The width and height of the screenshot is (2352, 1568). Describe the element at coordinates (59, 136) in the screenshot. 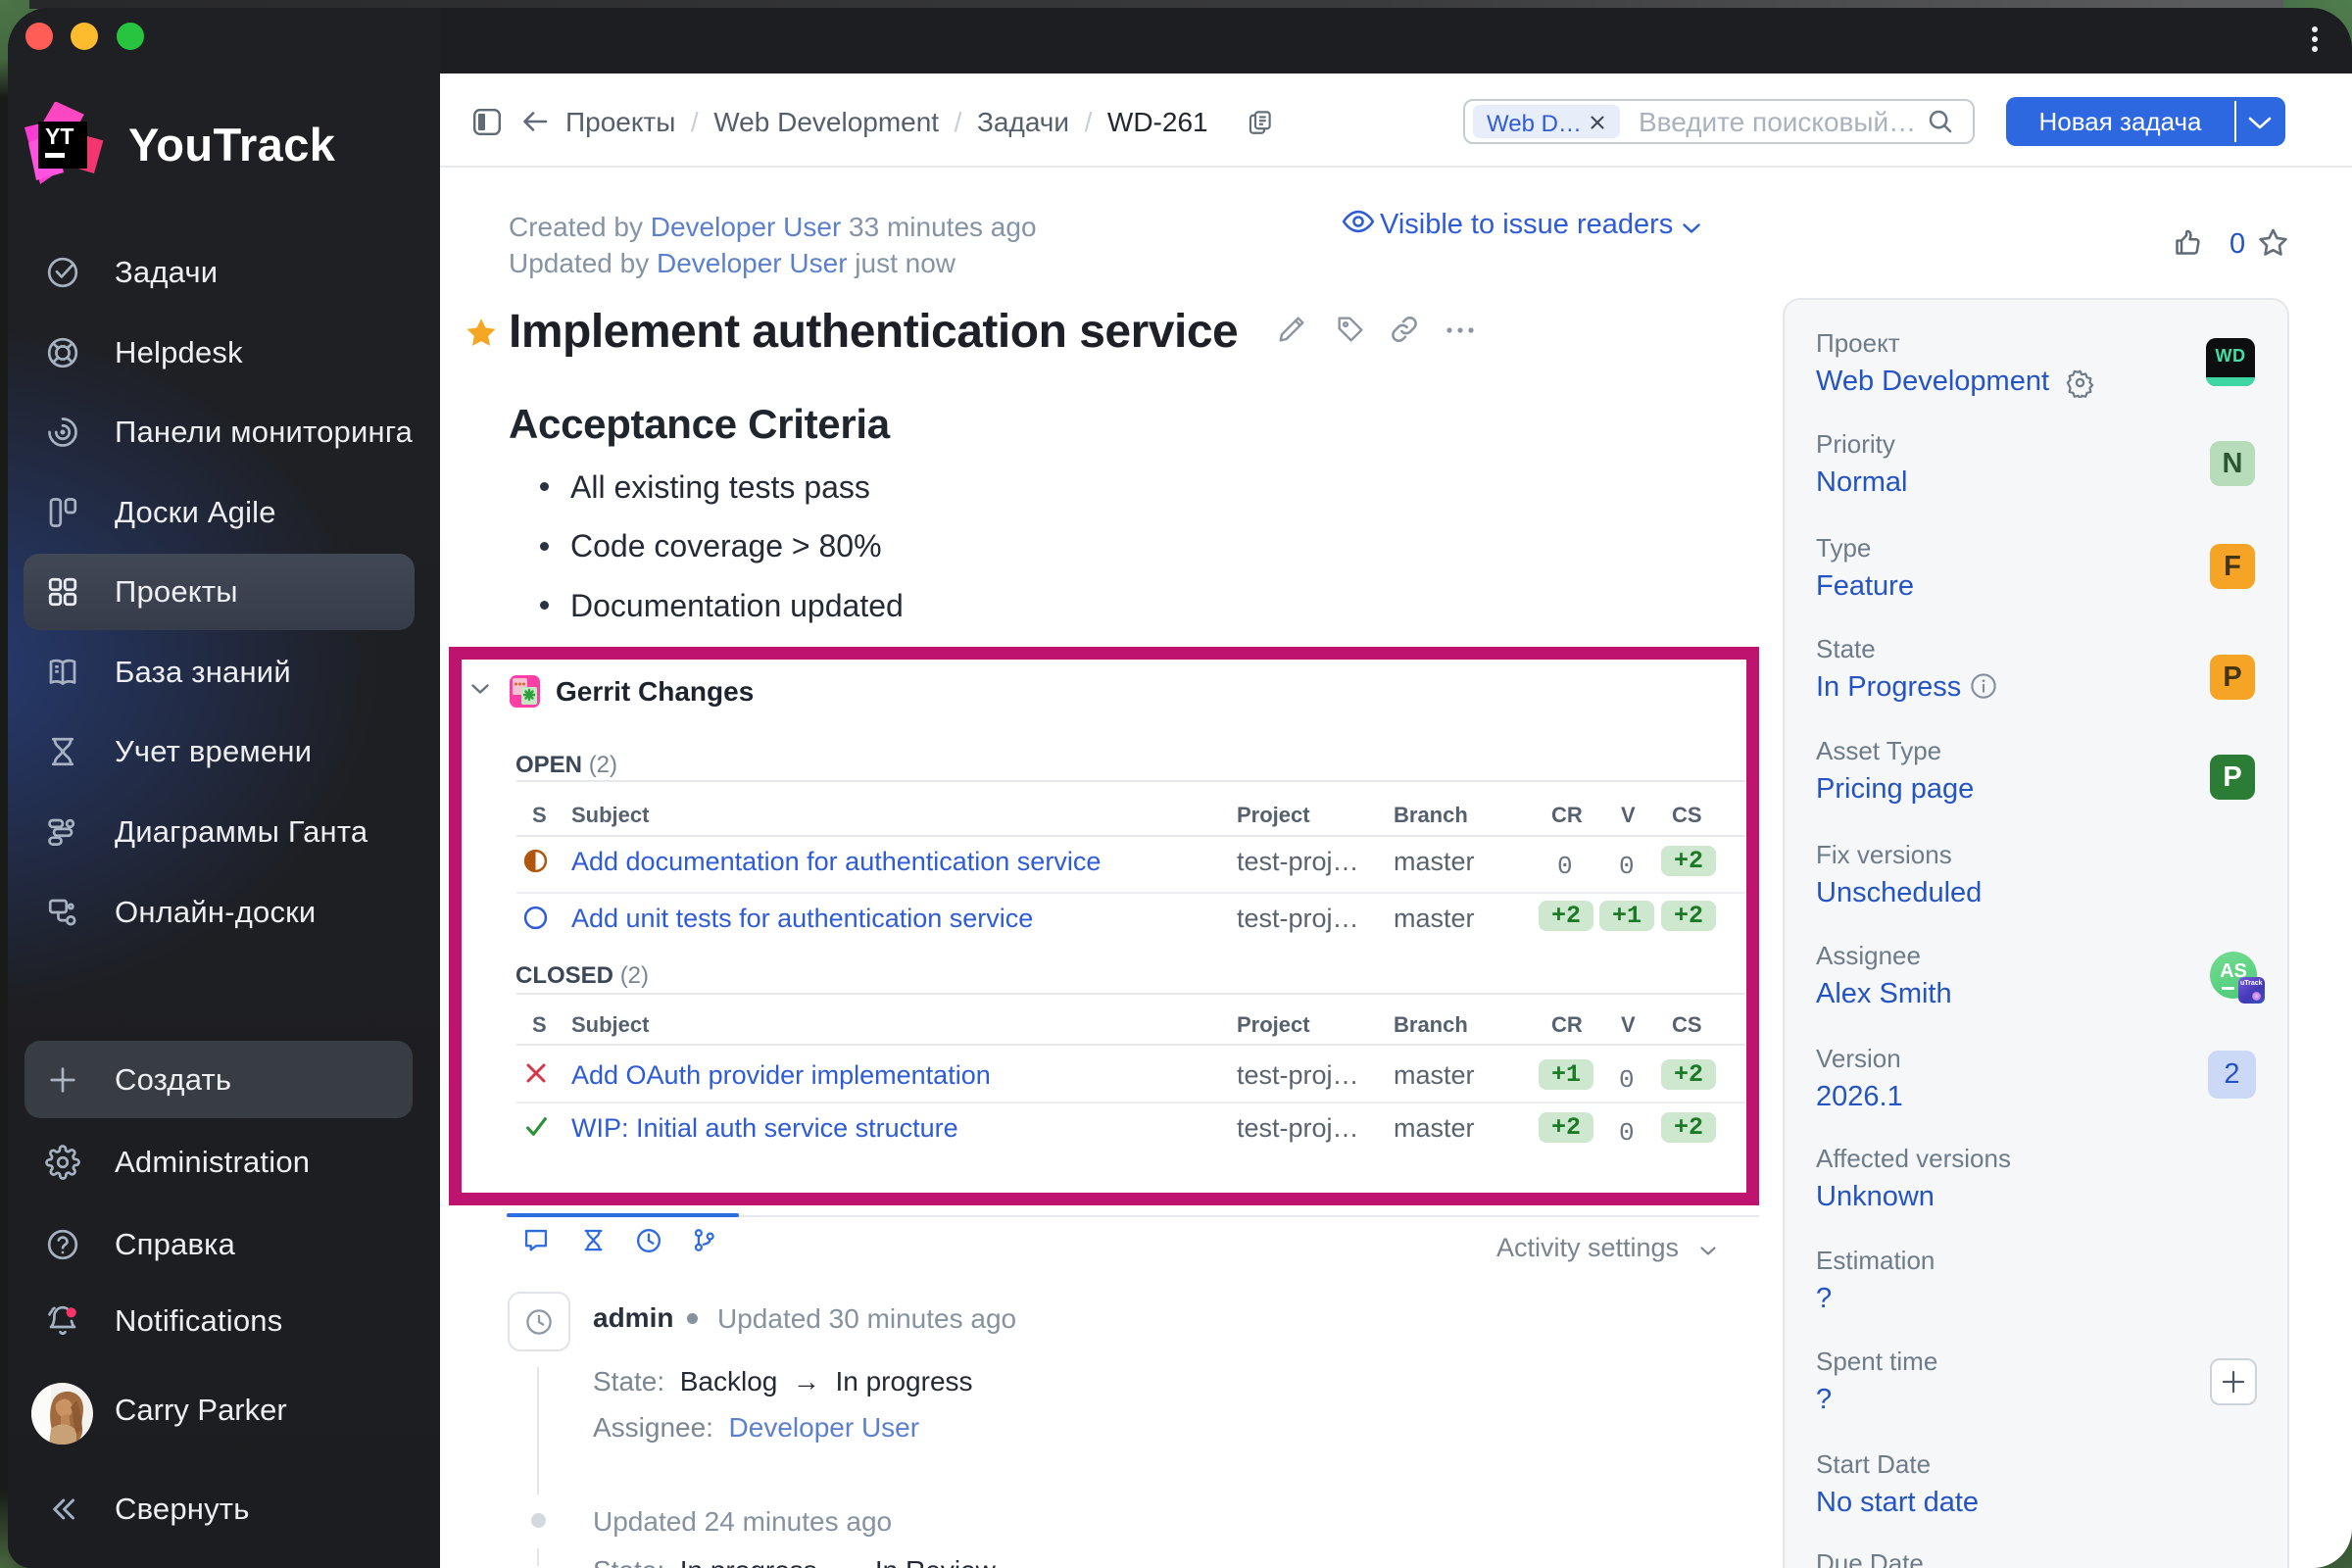

I see `svg-text: YT` at that location.